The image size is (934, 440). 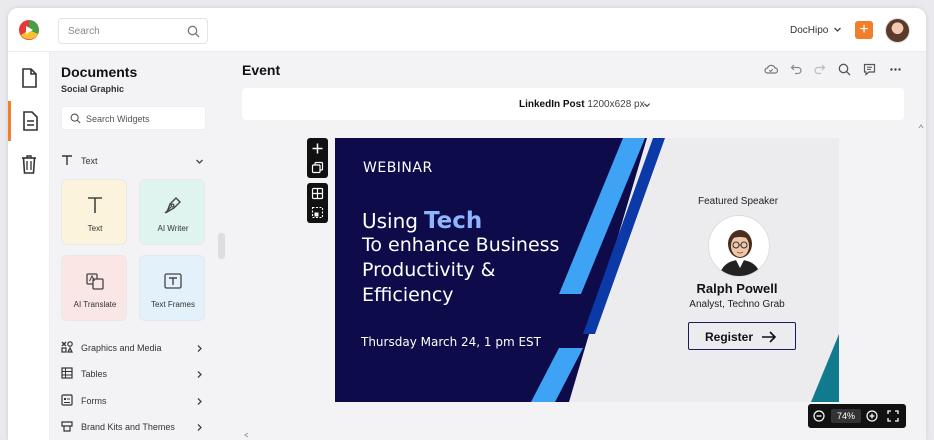 What do you see at coordinates (895, 69) in the screenshot?
I see `more-options-icon` at bounding box center [895, 69].